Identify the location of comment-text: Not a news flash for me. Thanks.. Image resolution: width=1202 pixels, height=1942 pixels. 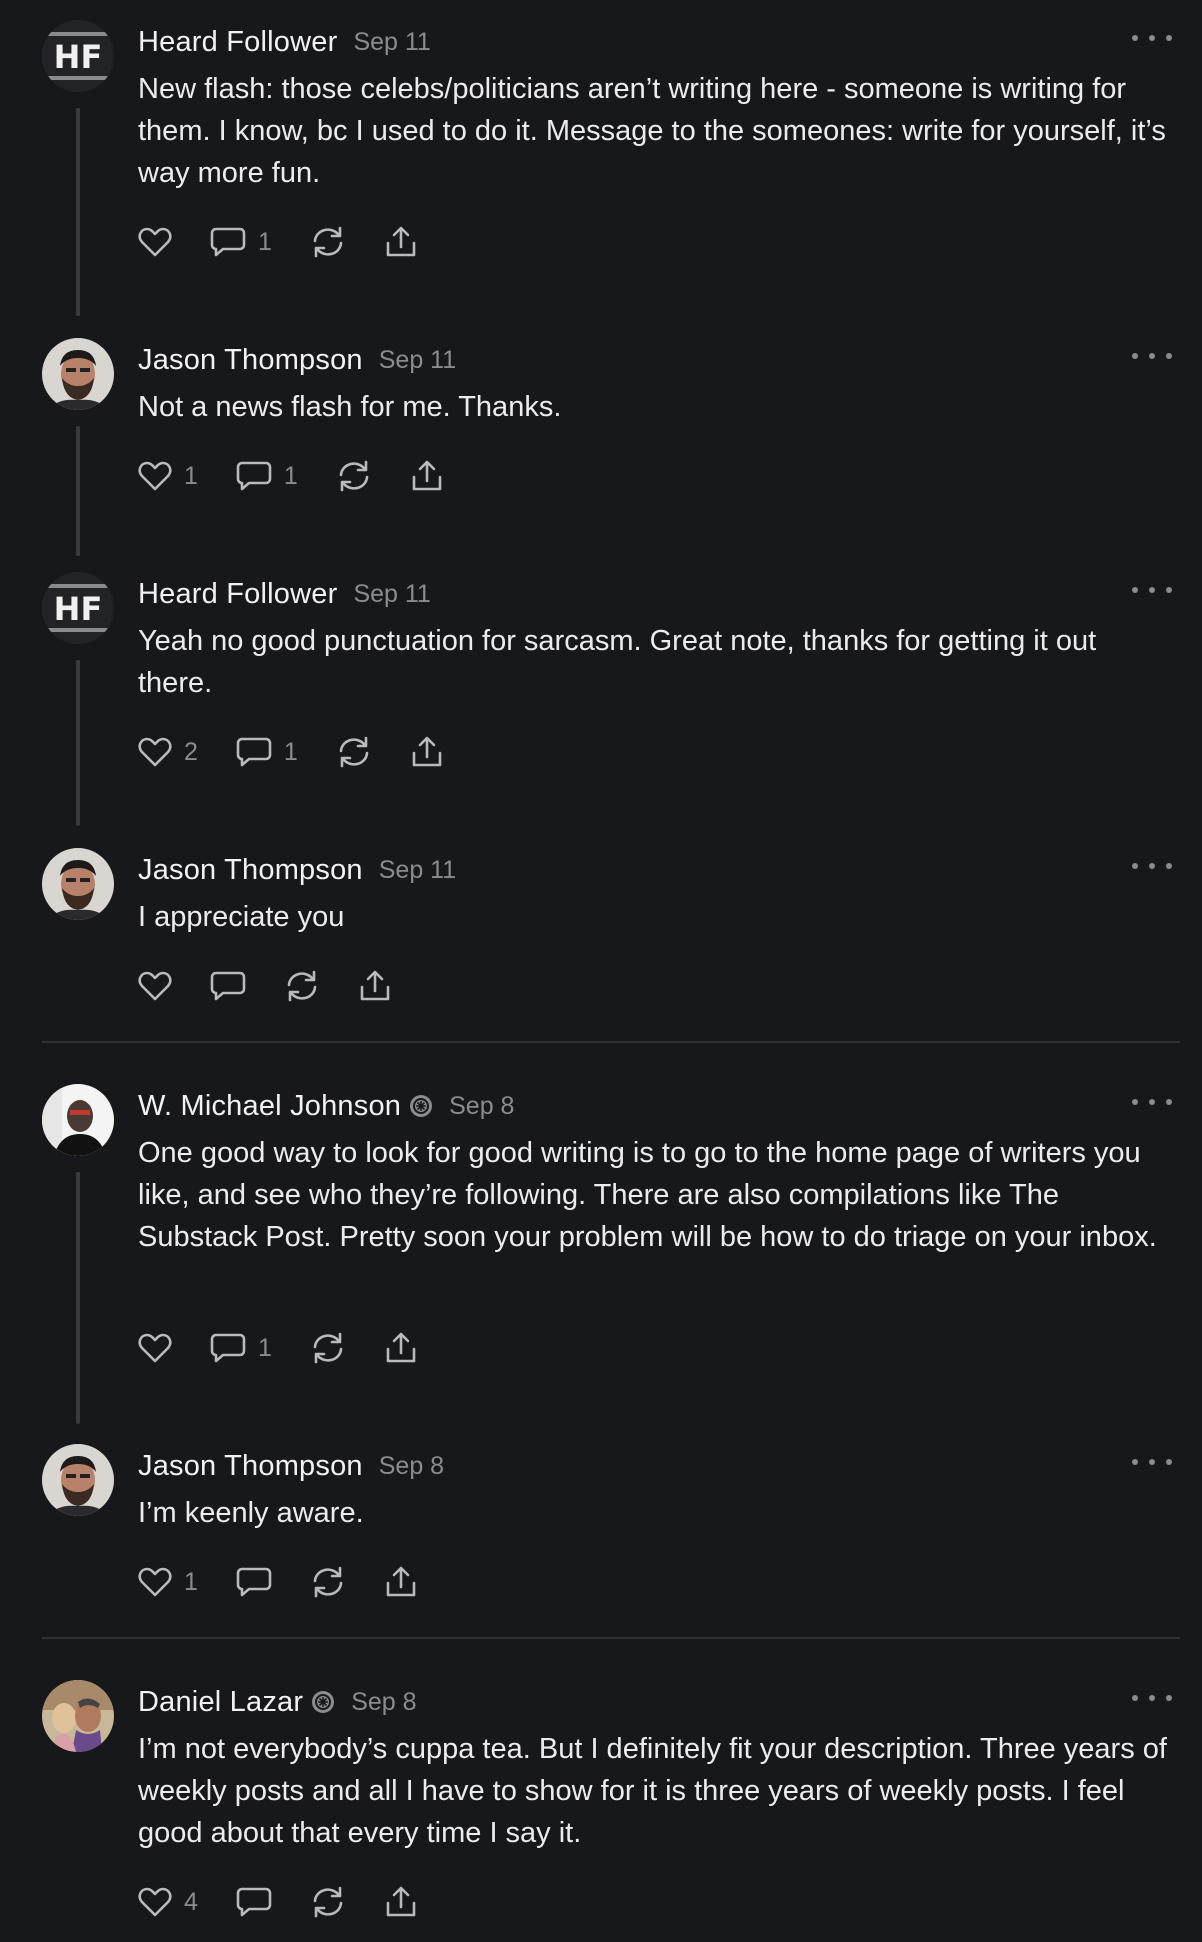
(350, 407).